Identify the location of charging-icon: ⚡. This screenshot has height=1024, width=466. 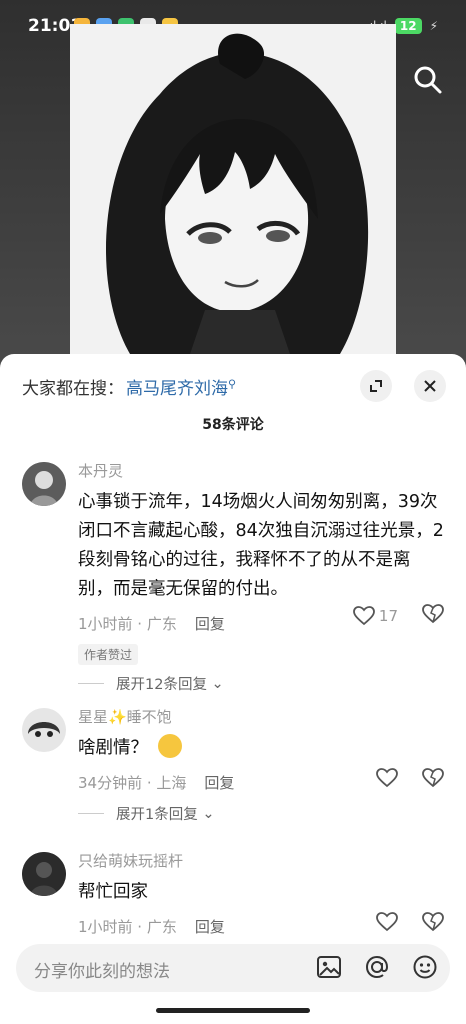
(433, 26).